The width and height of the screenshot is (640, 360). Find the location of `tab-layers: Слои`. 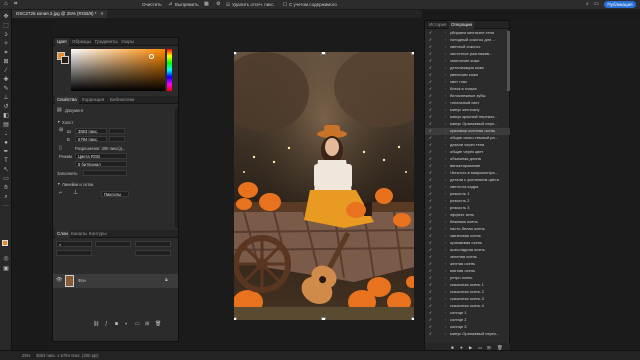

tab-layers: Слои is located at coordinates (62, 234).